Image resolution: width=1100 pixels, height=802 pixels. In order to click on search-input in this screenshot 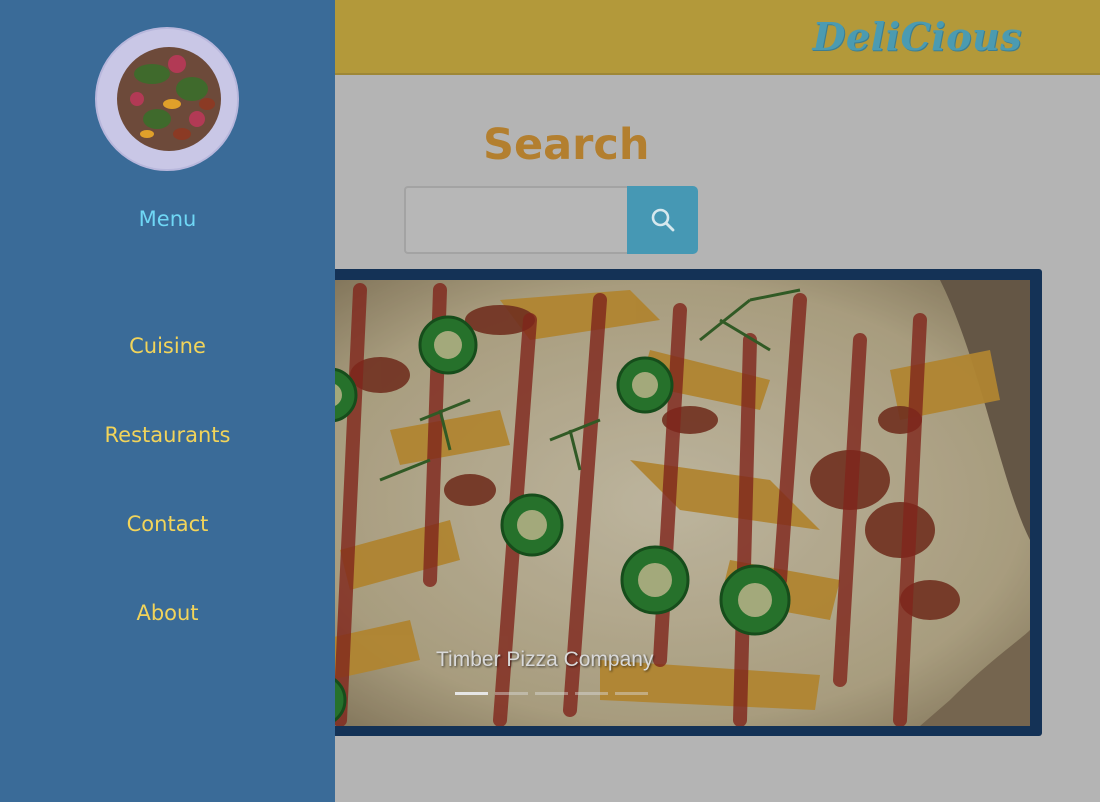, I will do `click(516, 220)`.